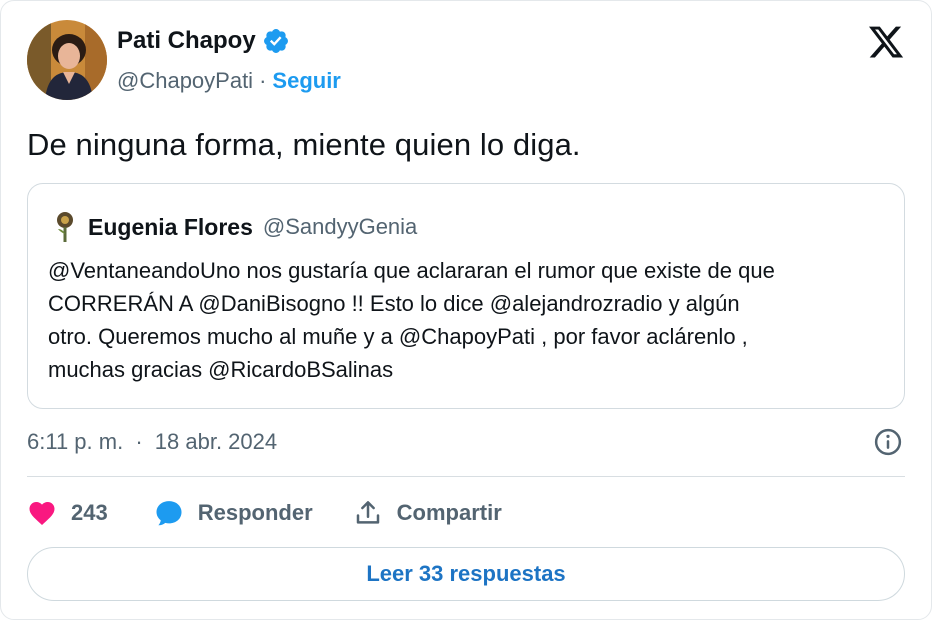 This screenshot has height=620, width=932. I want to click on tweet-text: De ninguna forma, miente quien lo diga., so click(304, 144).